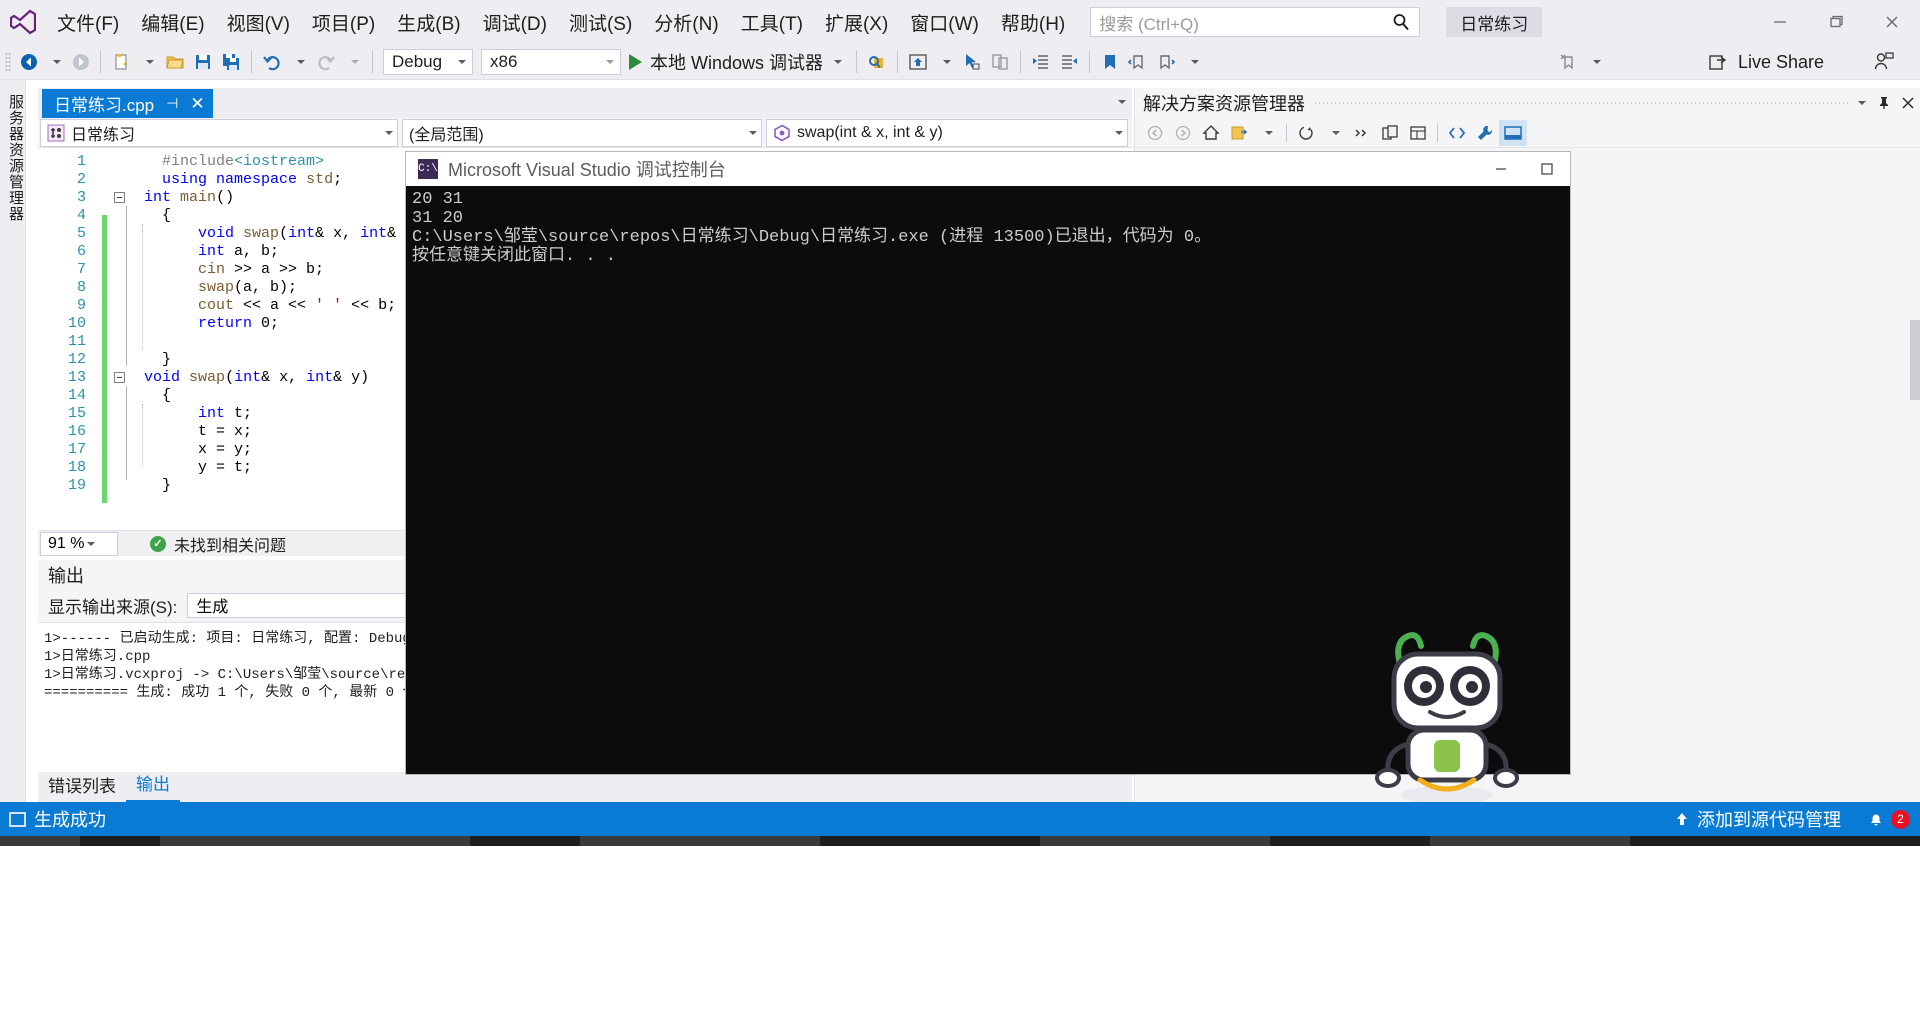 This screenshot has width=1920, height=1031. What do you see at coordinates (1568, 62) in the screenshot?
I see `clear-bookmarks-icon` at bounding box center [1568, 62].